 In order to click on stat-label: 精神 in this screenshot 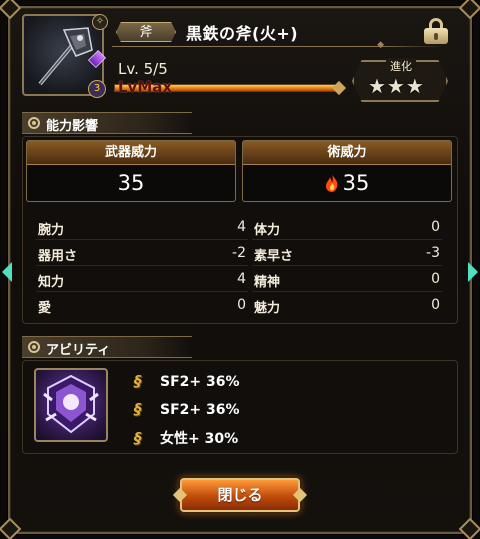, I will do `click(267, 282)`.